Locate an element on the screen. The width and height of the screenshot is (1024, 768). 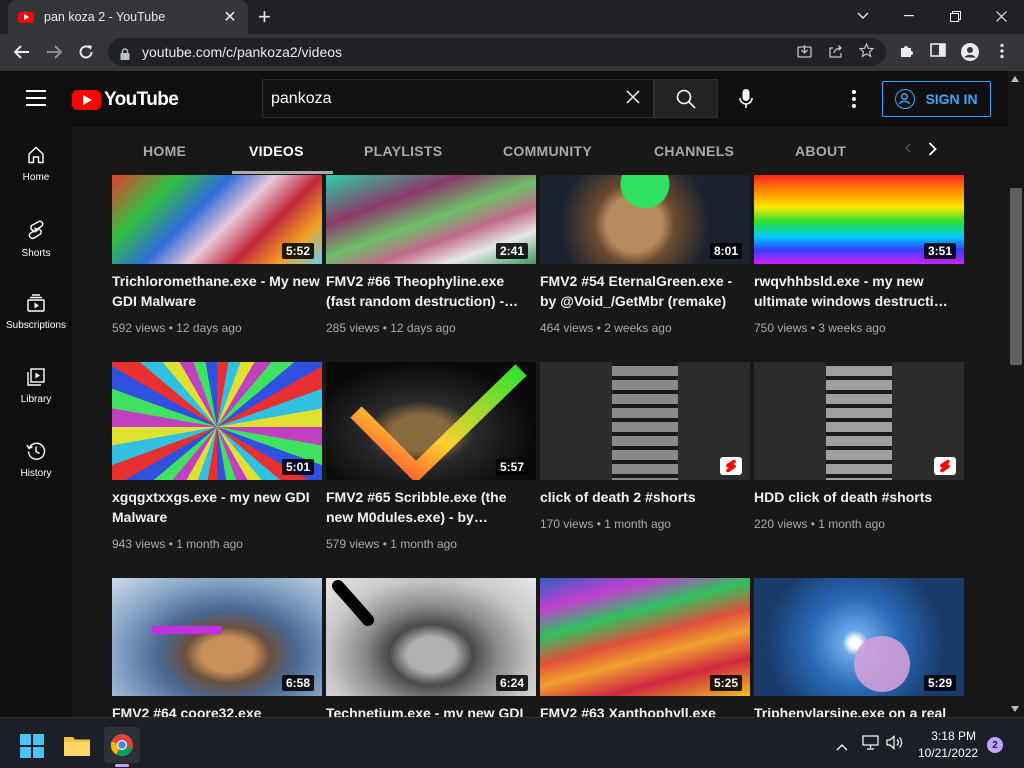
tab-search-icon is located at coordinates (863, 16).